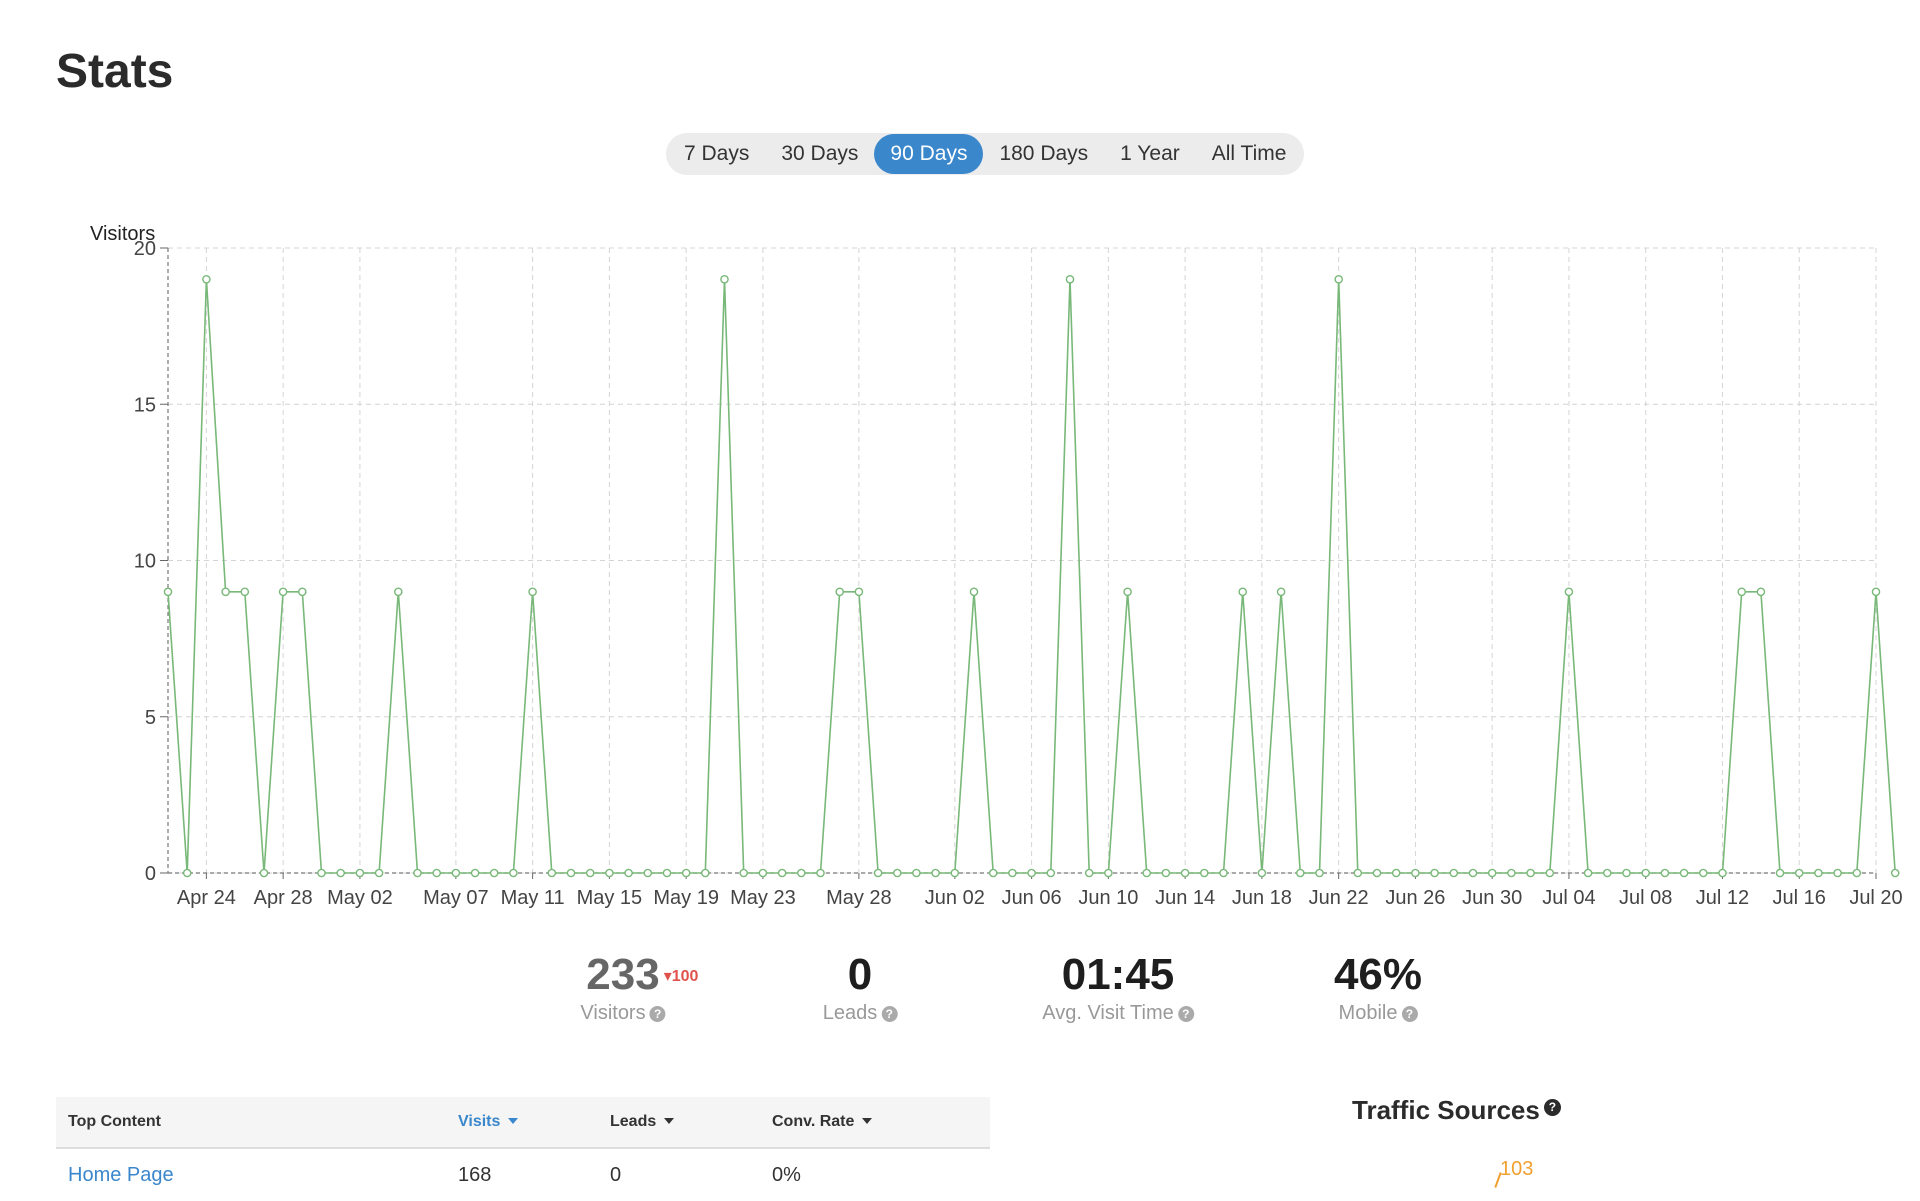 The width and height of the screenshot is (1920, 1201). I want to click on traffic-sources-value: 103, so click(1517, 1169).